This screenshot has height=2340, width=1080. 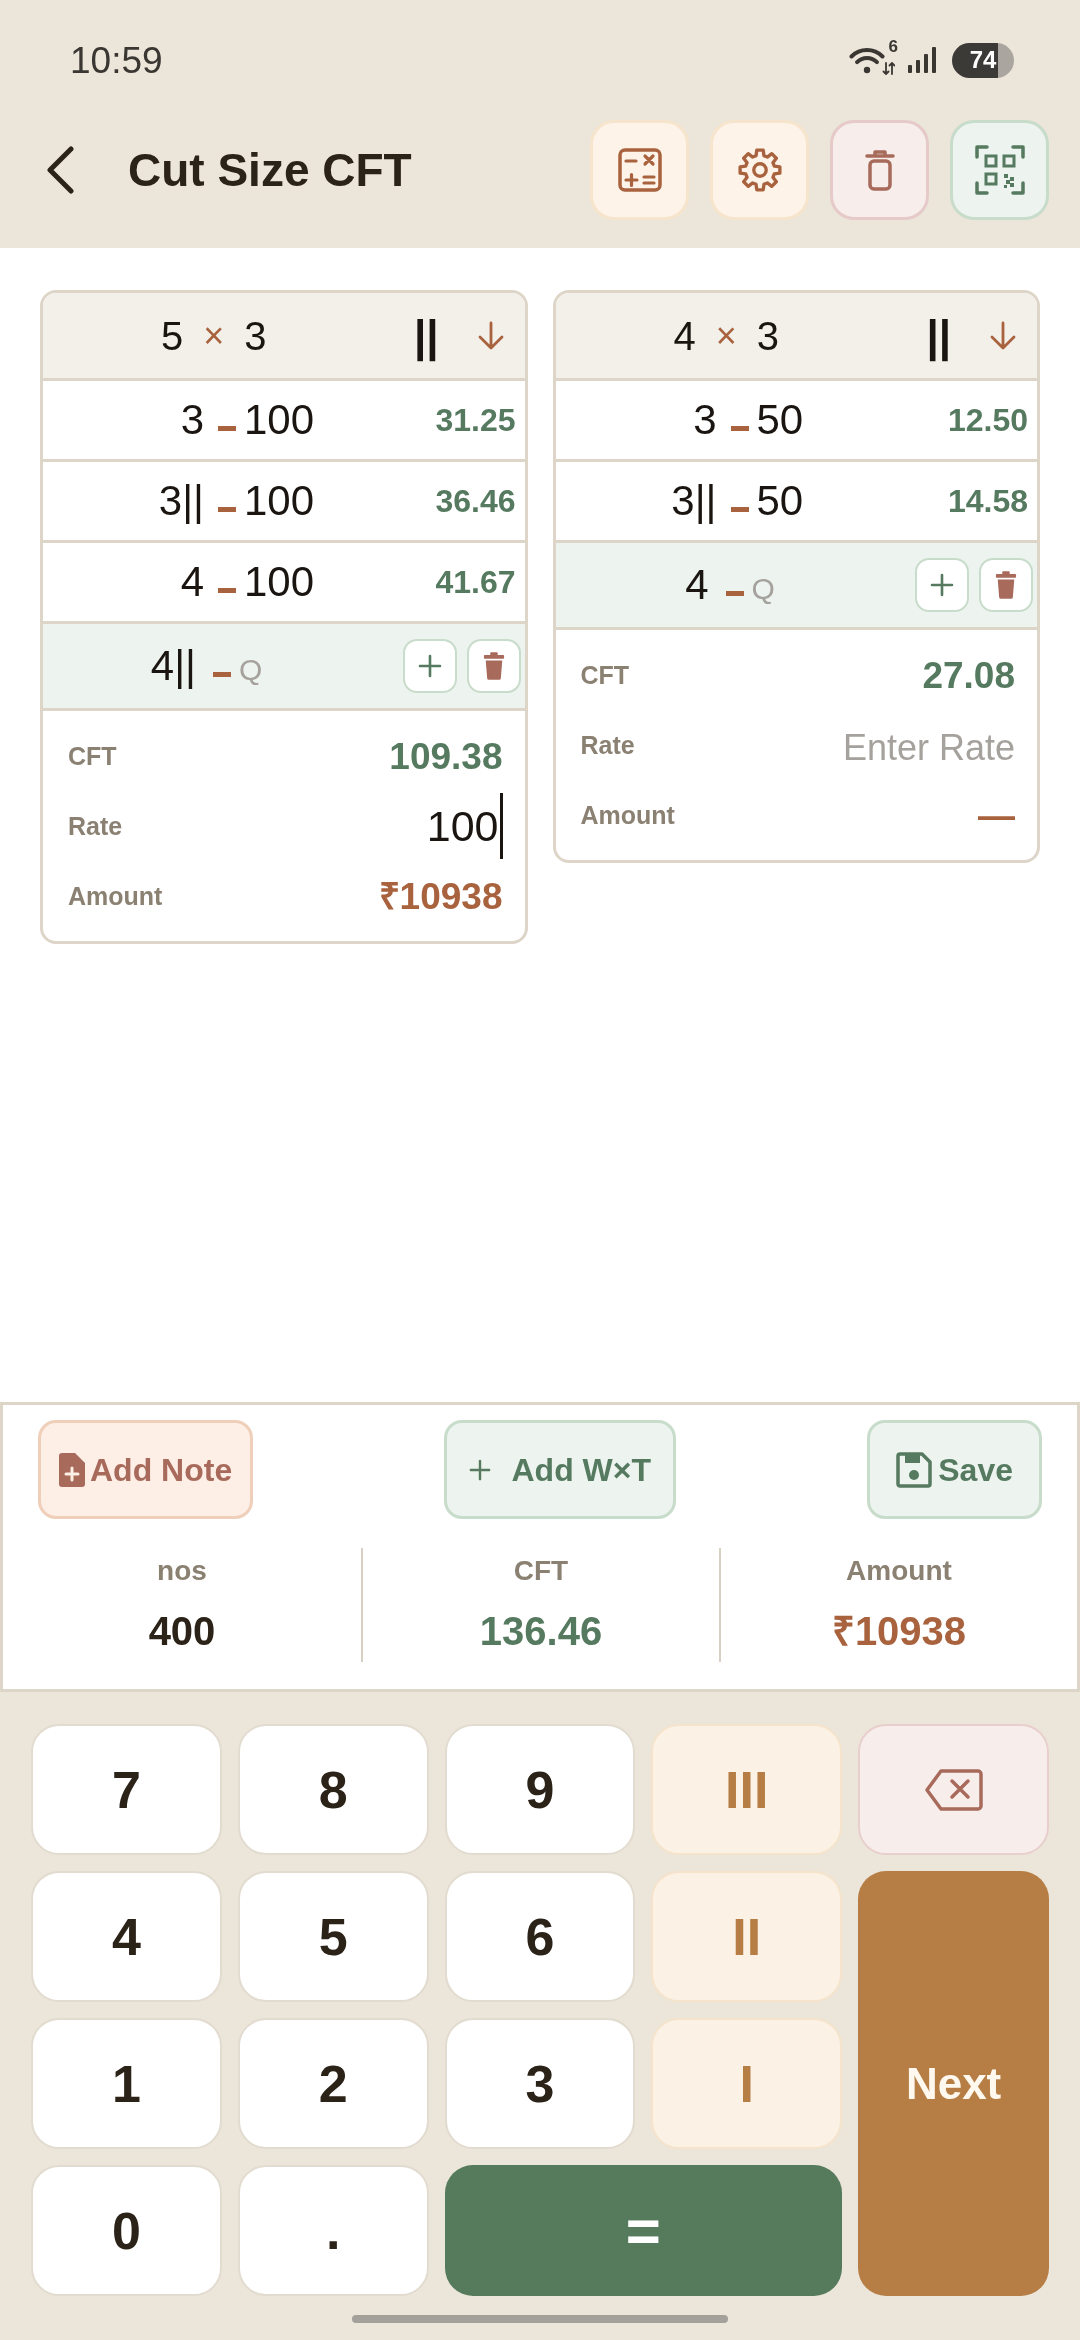 I want to click on number-key: 3, so click(x=540, y=2083).